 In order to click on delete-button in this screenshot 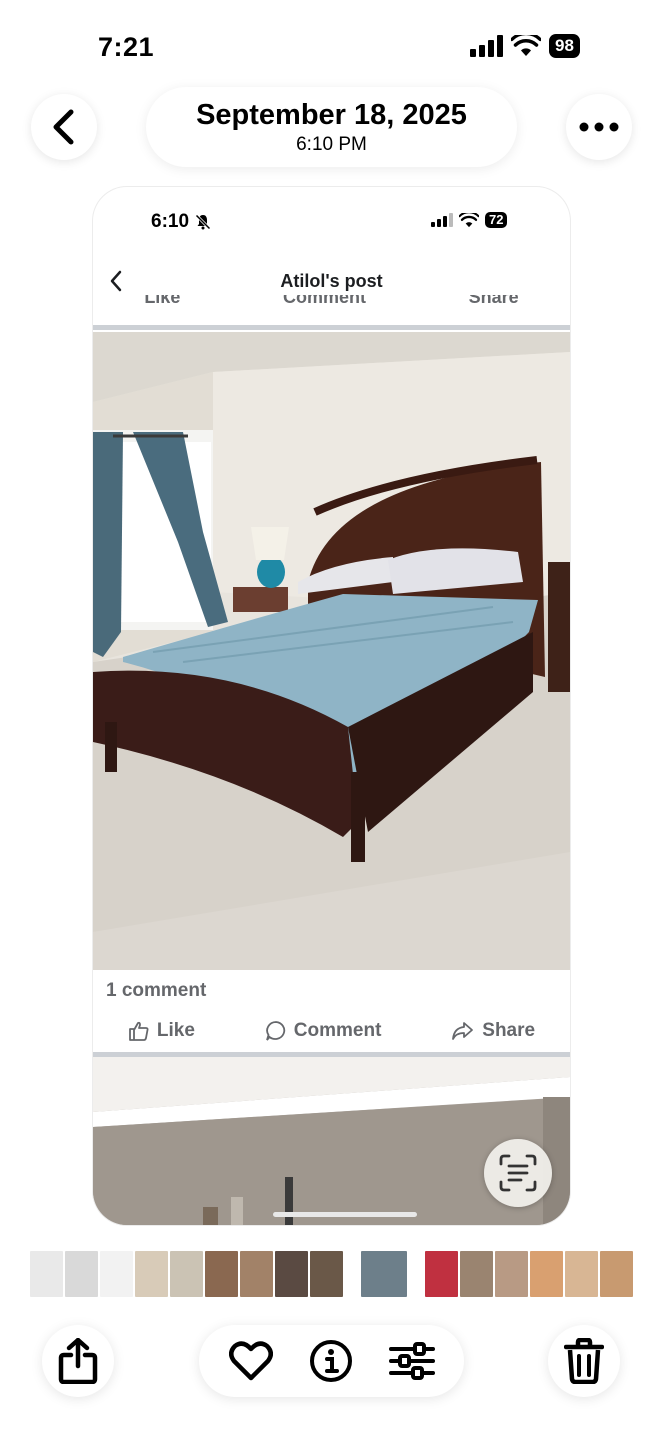, I will do `click(584, 1361)`.